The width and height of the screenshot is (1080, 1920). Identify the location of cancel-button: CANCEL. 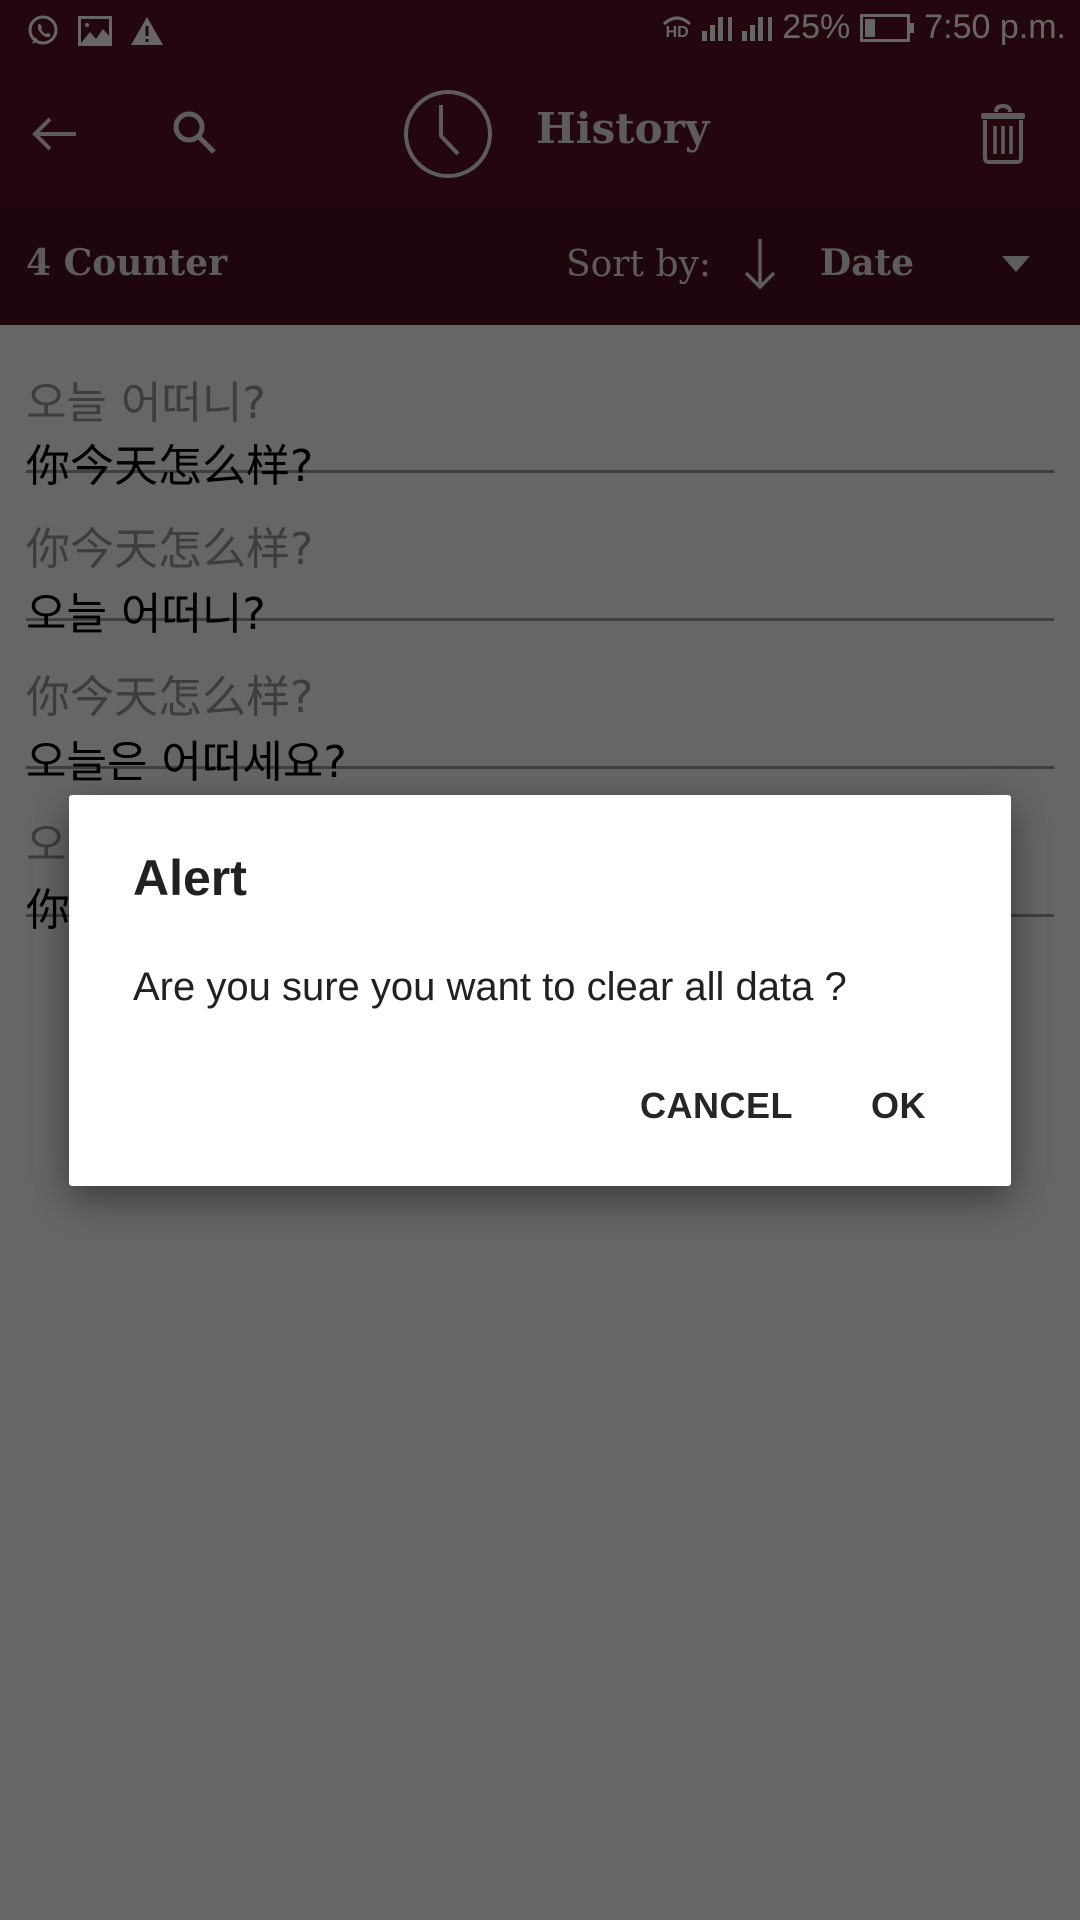
(716, 1106).